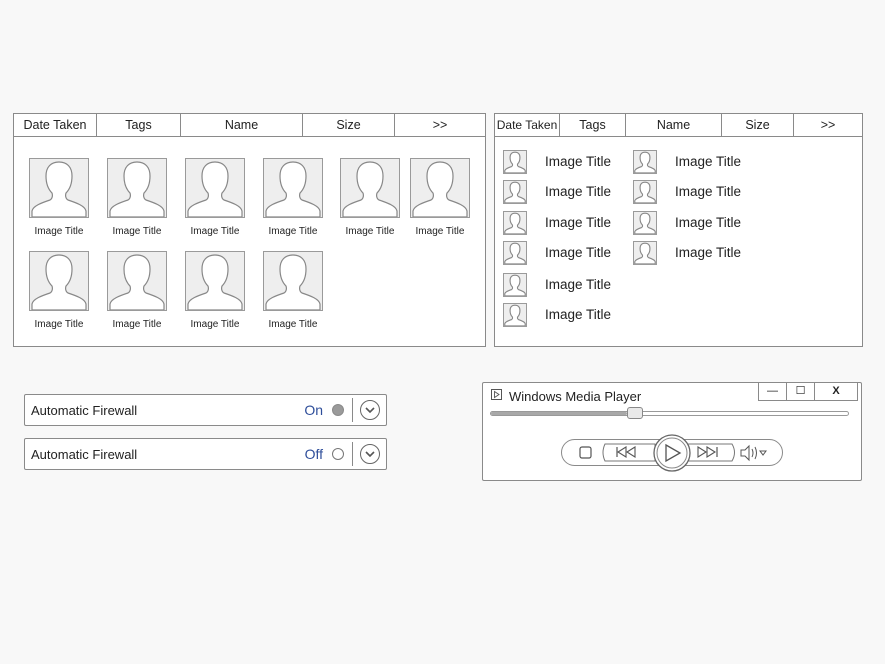 The width and height of the screenshot is (885, 664). I want to click on transport-controls, so click(673, 453).